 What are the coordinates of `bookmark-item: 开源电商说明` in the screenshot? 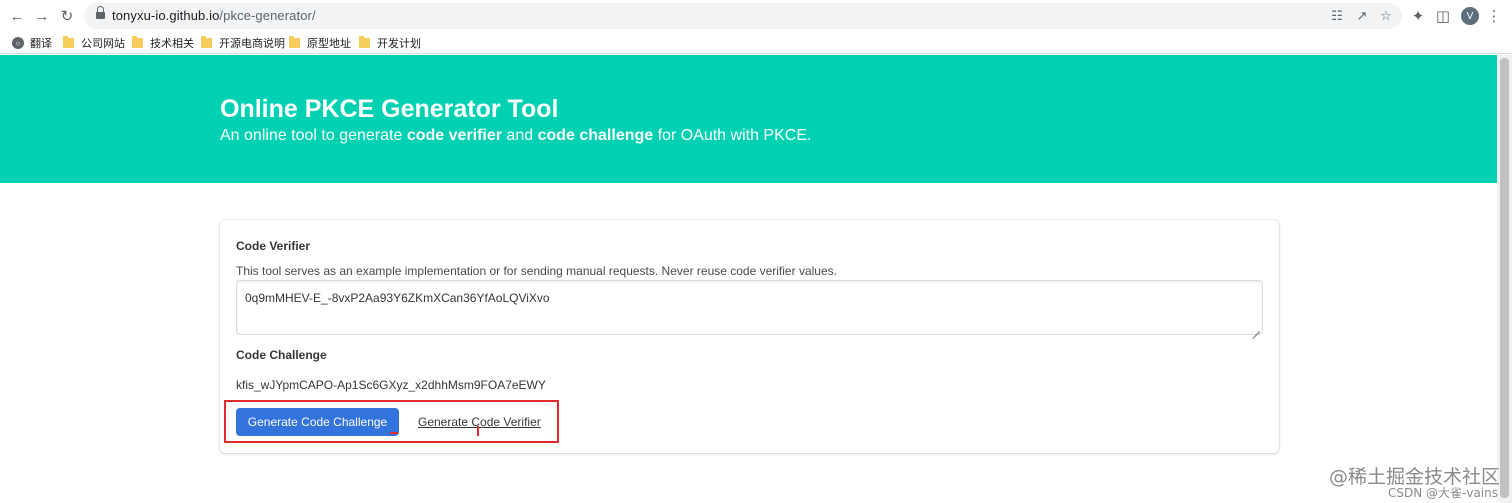 It's located at (243, 43).